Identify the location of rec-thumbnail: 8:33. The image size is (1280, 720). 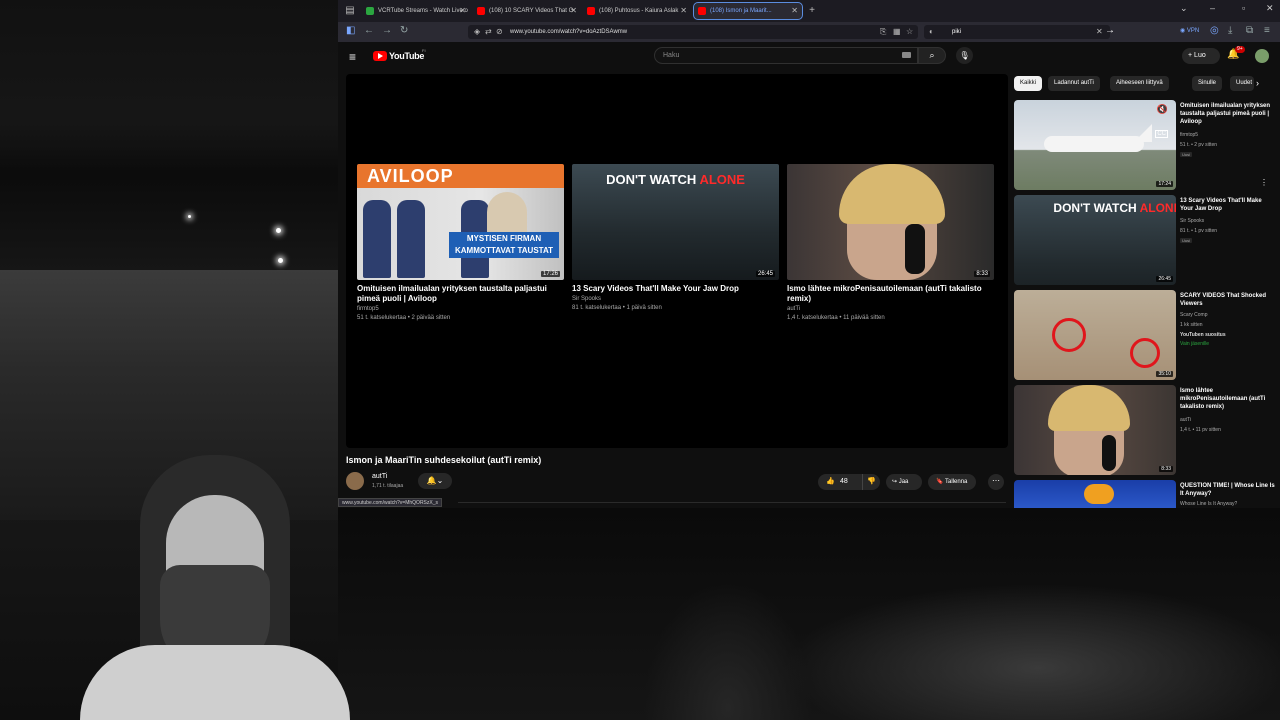
(1095, 430).